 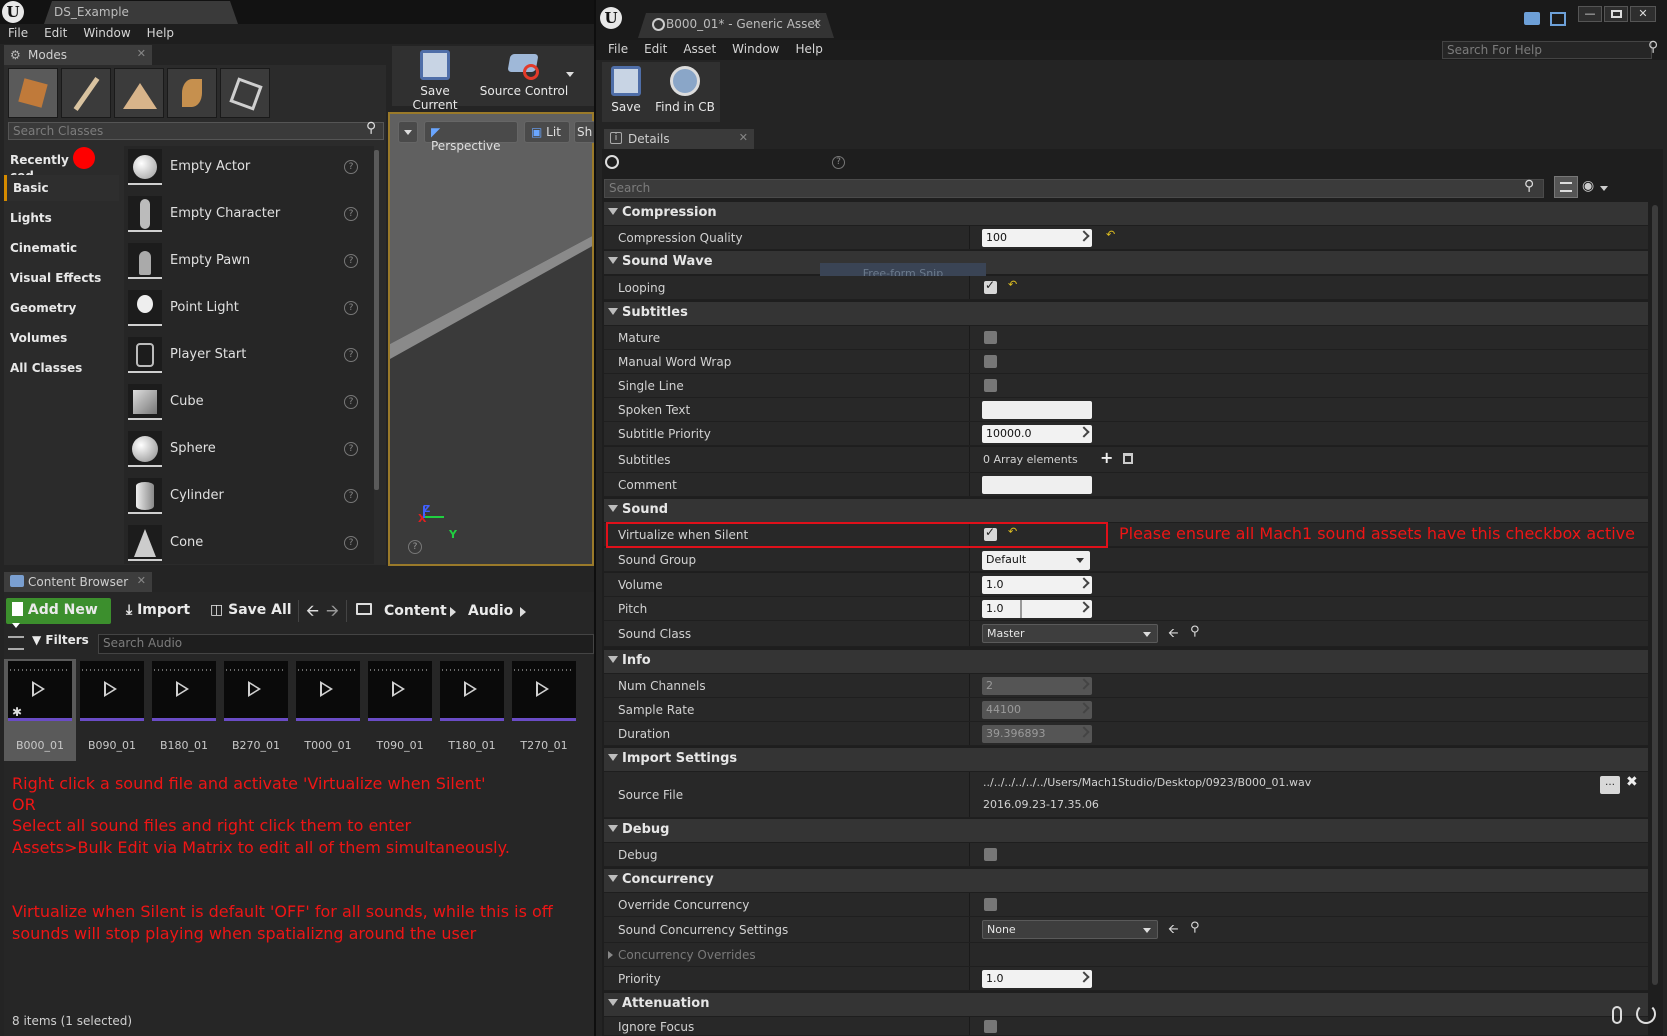 What do you see at coordinates (256, 691) in the screenshot?
I see `asset-tile-b270` at bounding box center [256, 691].